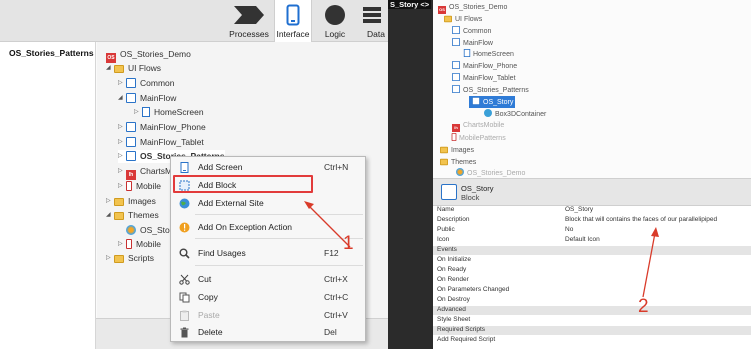 The image size is (751, 349). I want to click on property-key: Description, so click(453, 219).